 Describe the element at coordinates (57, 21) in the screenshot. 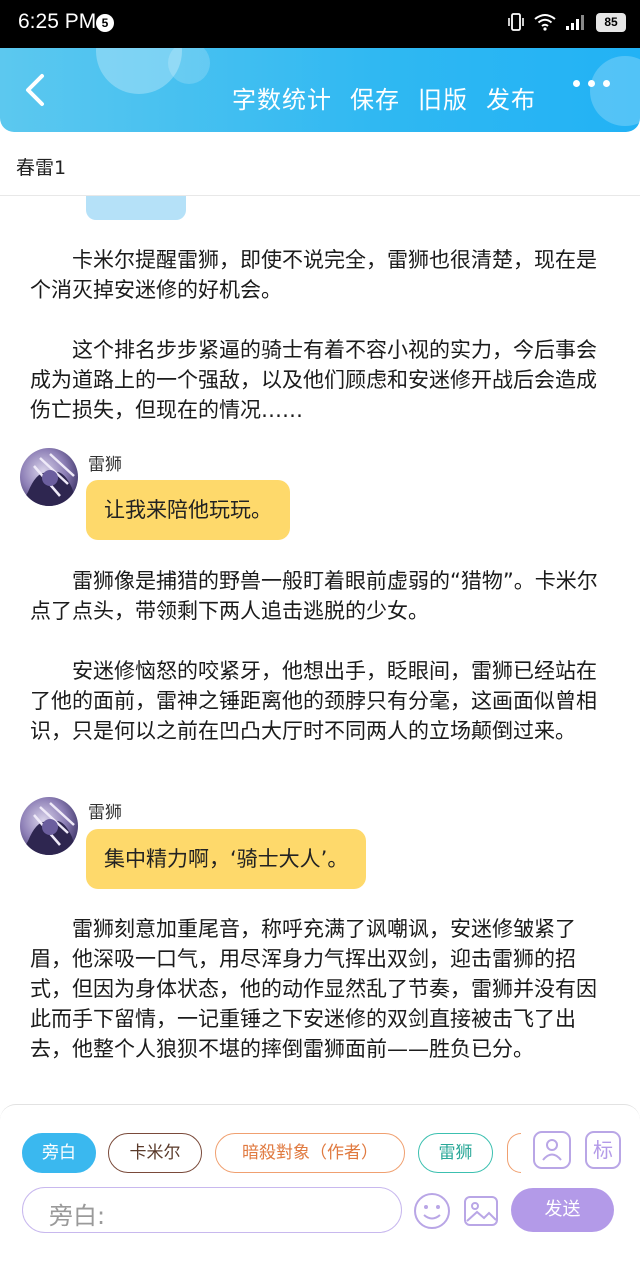

I see `status-time: 6:25 PM` at that location.